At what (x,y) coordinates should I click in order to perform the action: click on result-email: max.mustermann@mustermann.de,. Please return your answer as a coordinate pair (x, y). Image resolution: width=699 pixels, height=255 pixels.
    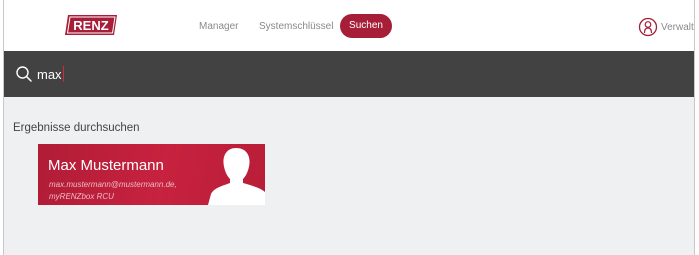
    Looking at the image, I should click on (113, 184).